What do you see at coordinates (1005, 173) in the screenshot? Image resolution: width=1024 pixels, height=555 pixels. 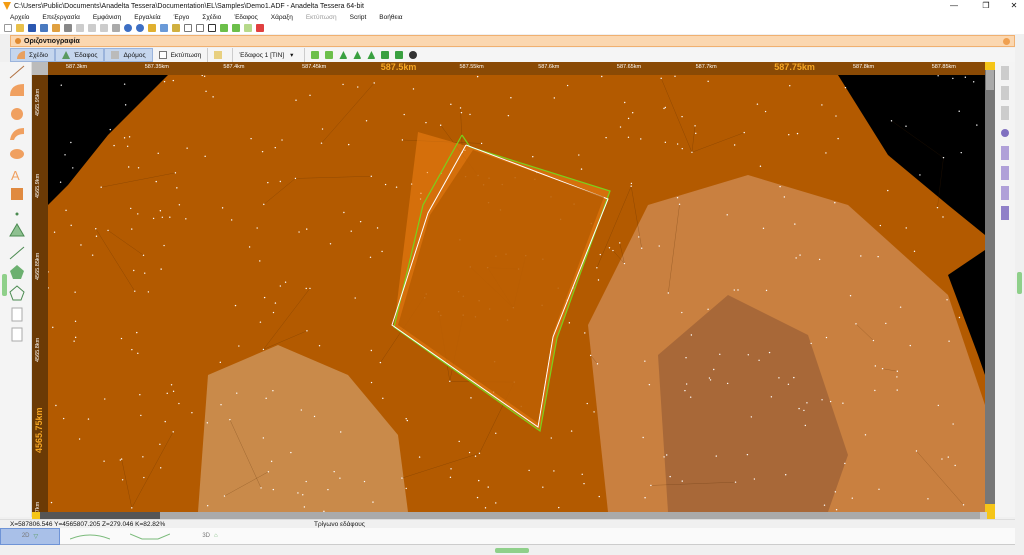 I see `junction-right-icon` at bounding box center [1005, 173].